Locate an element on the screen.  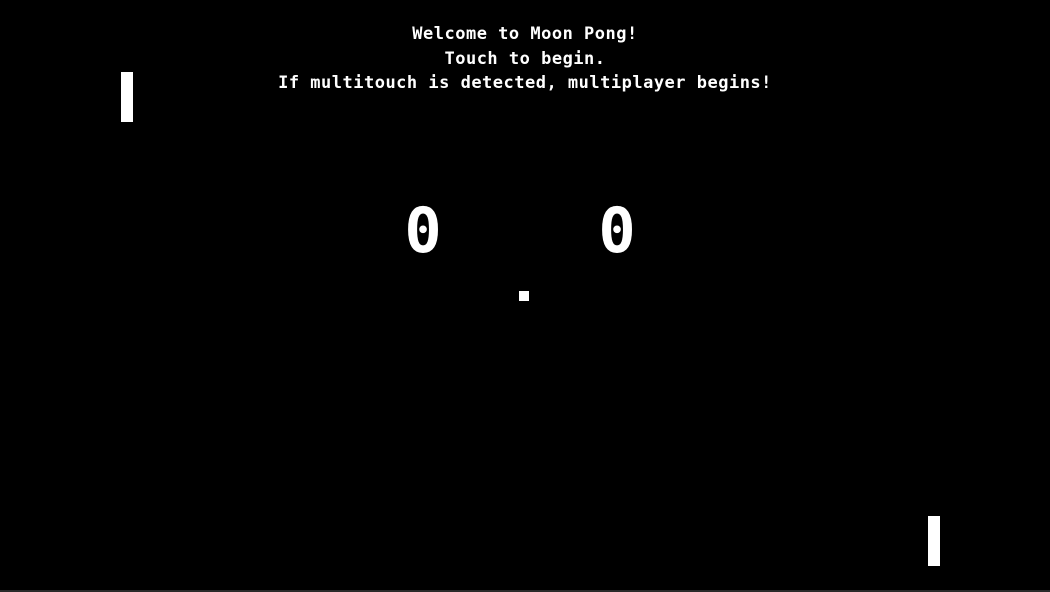
left-score: 0 is located at coordinates (423, 230).